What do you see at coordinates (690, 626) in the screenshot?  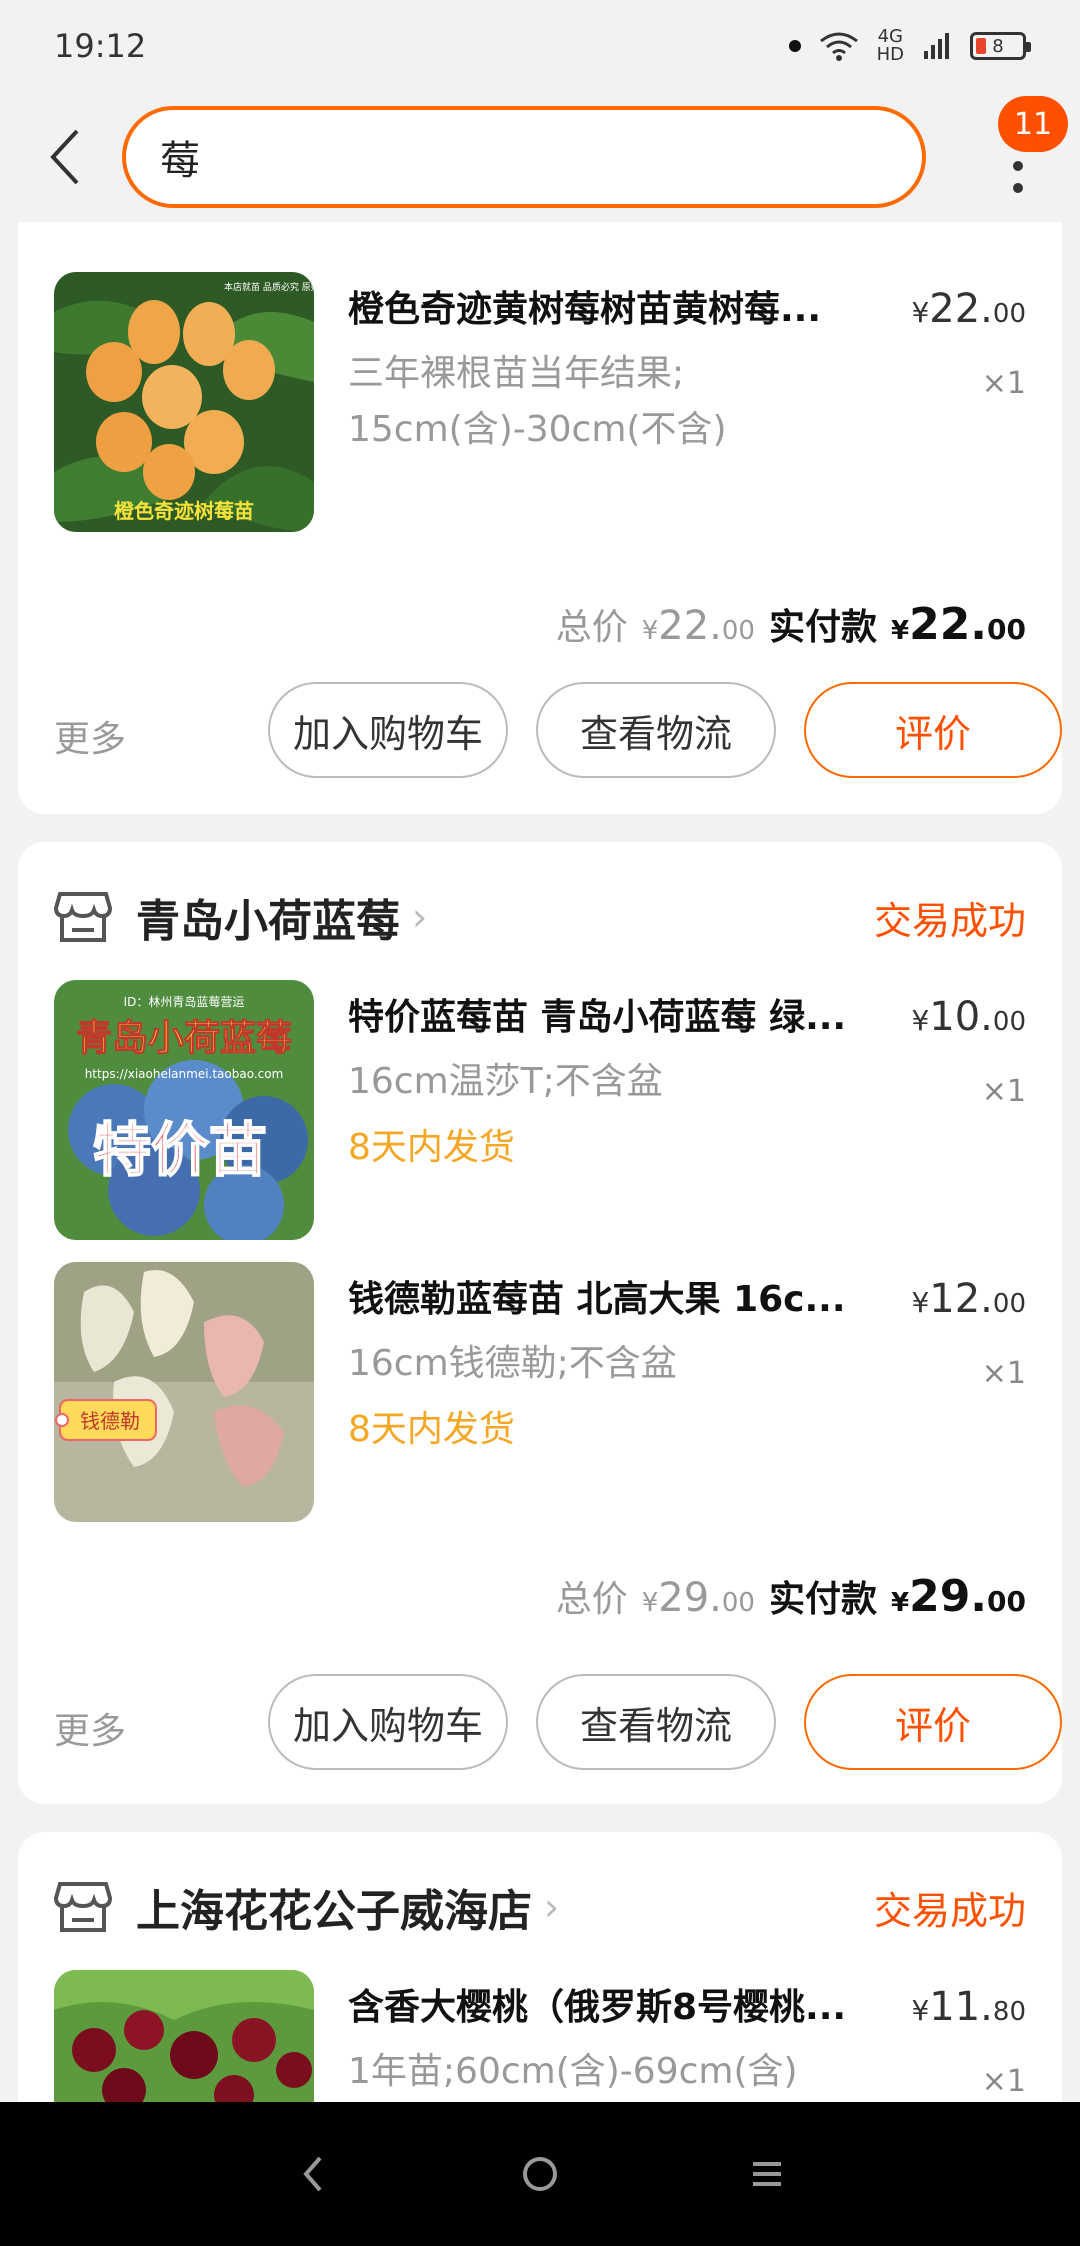 I see `total-int: 22.` at bounding box center [690, 626].